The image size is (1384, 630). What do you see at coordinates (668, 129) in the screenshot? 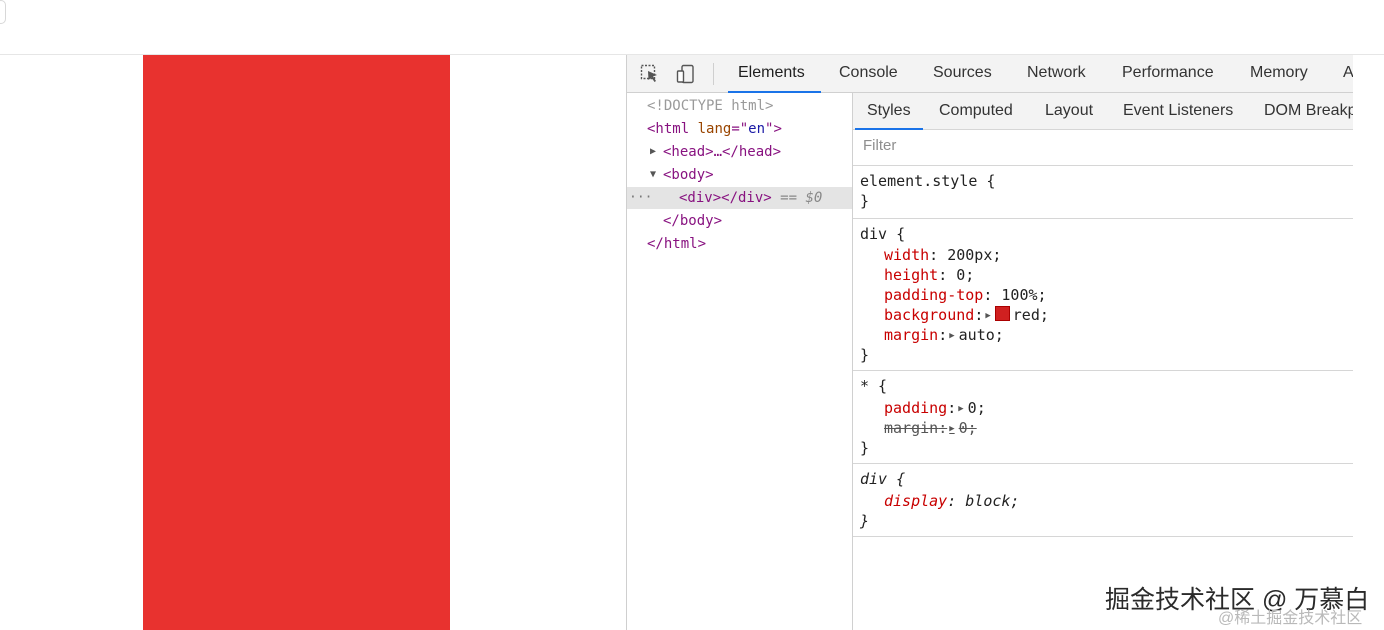
I see `html-tag: <html` at bounding box center [668, 129].